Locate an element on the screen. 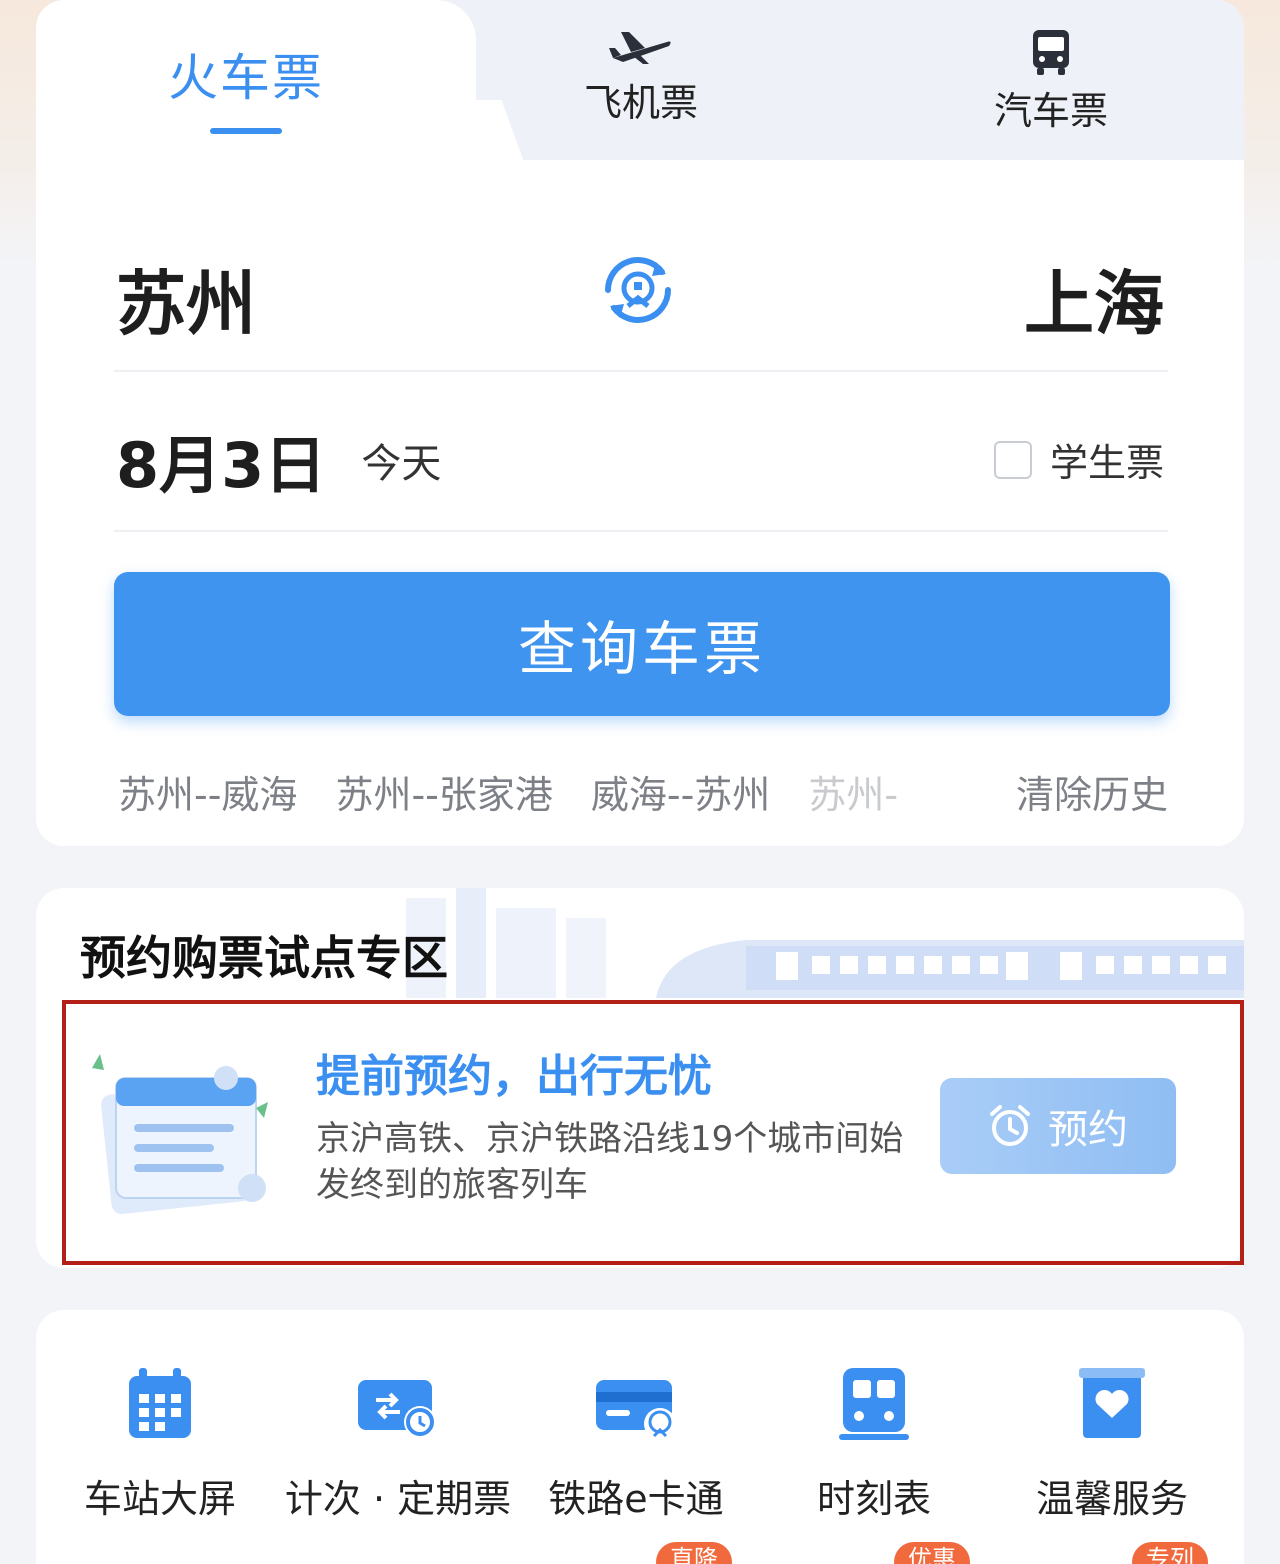 This screenshot has width=1280, height=1564. date-value: 8月3日 is located at coordinates (221, 465).